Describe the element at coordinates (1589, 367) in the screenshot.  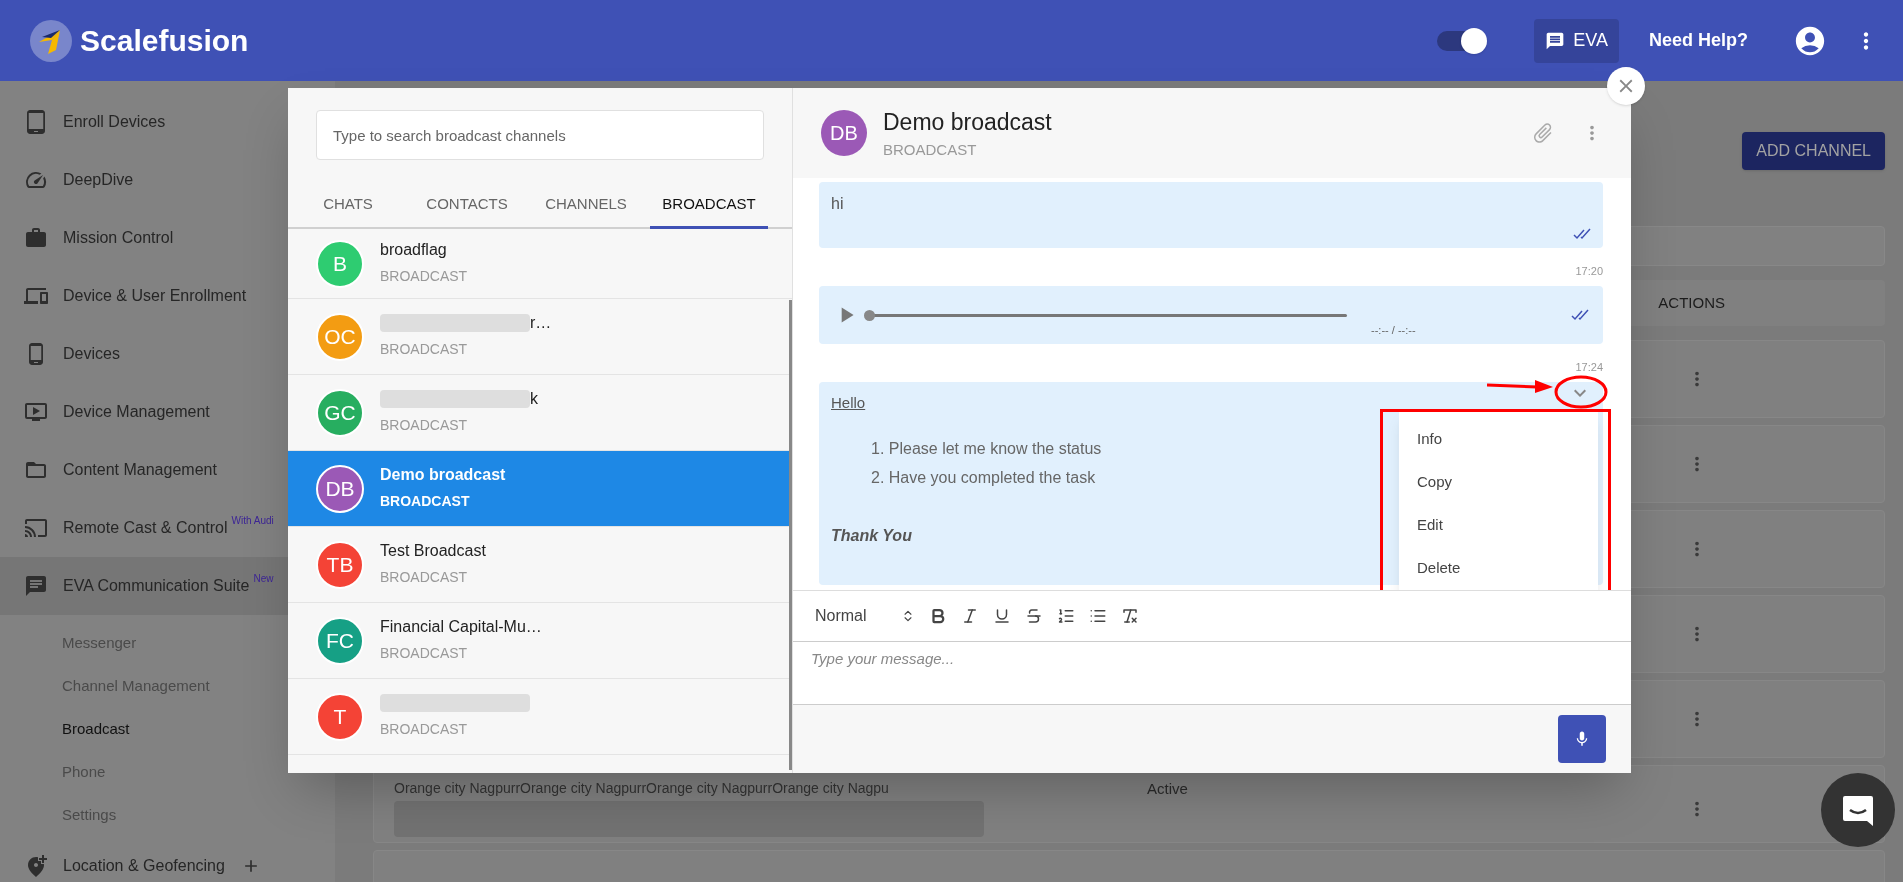
I see `message-time: 17:24` at that location.